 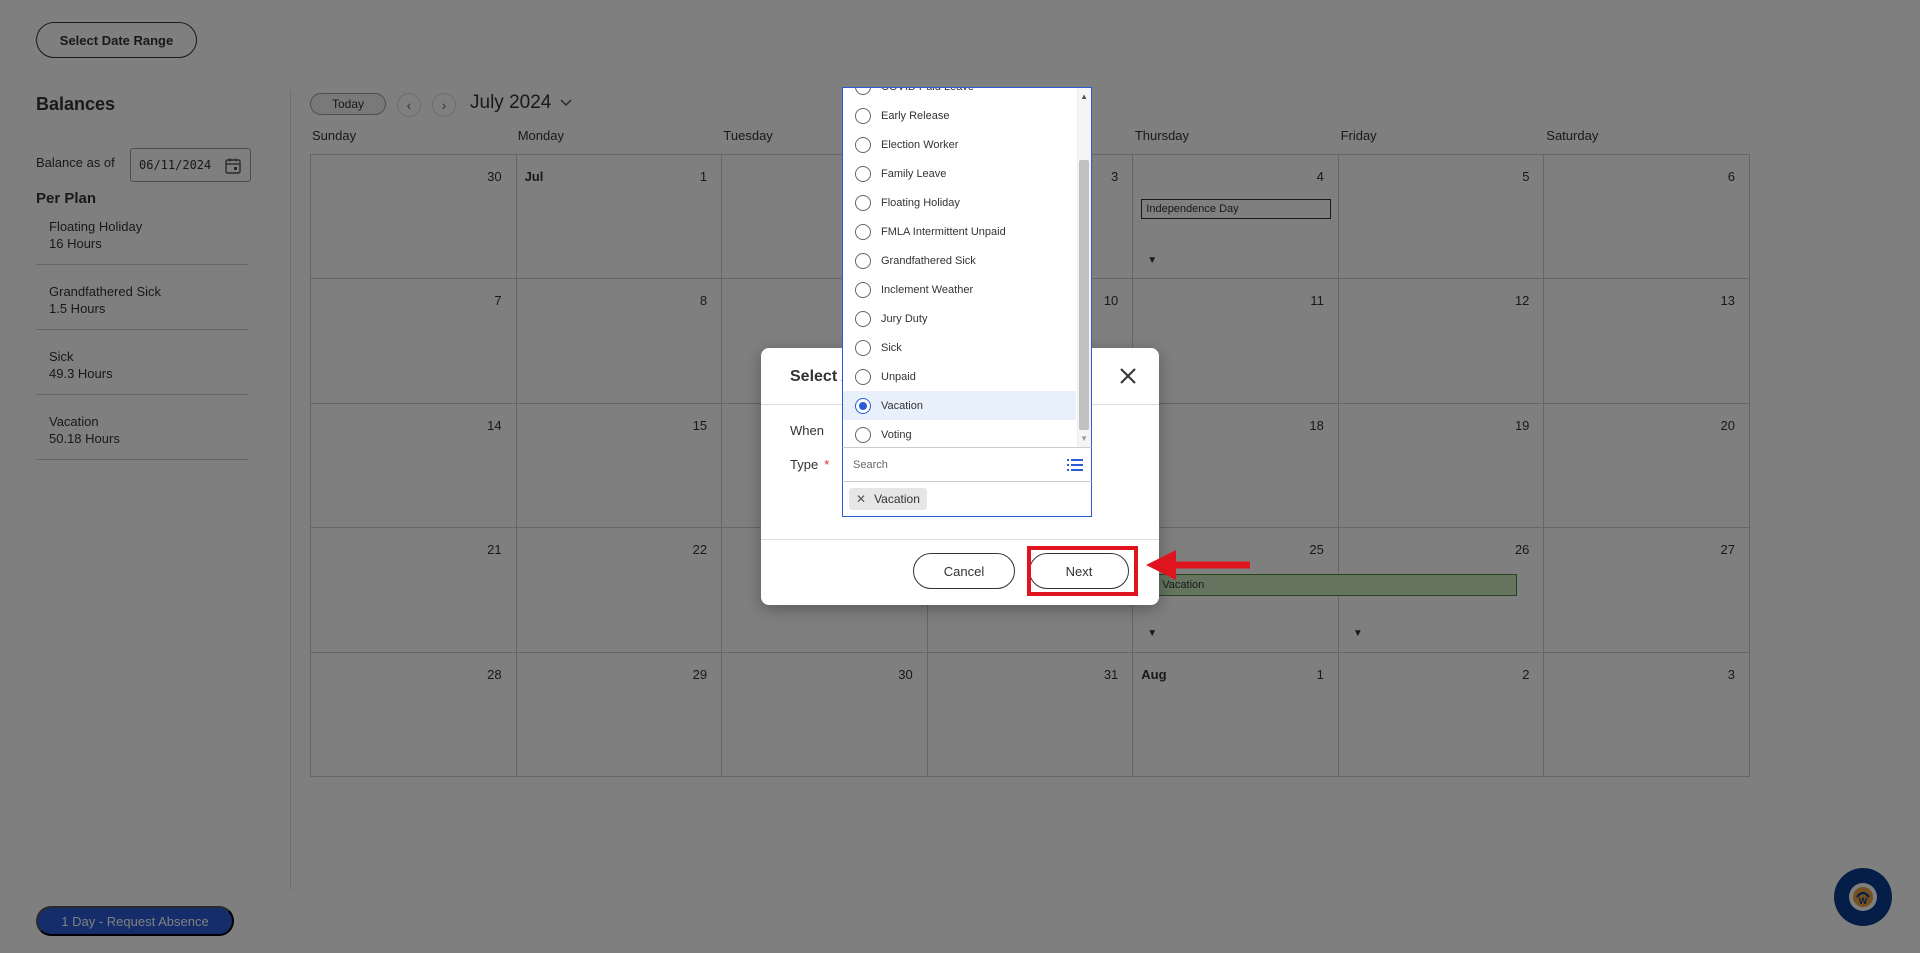 What do you see at coordinates (920, 202) in the screenshot?
I see `option-label: Floating Holiday` at bounding box center [920, 202].